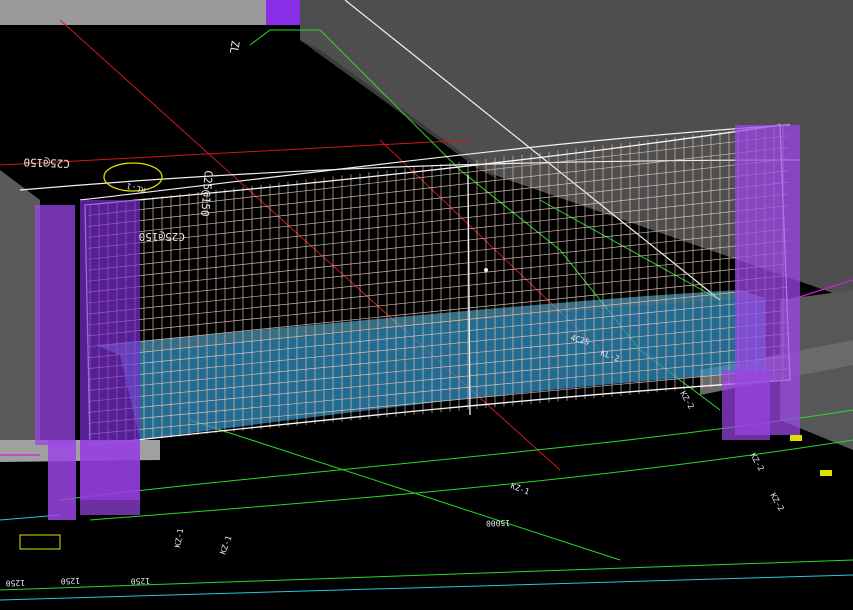  What do you see at coordinates (498, 523) in the screenshot?
I see `dim-main-label: 15000` at bounding box center [498, 523].